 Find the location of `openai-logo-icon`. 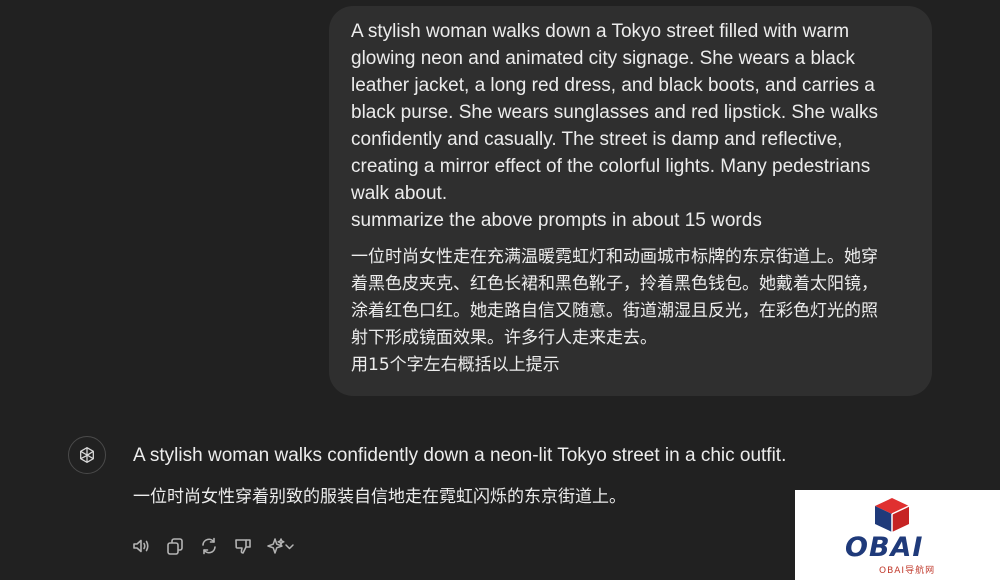

openai-logo-icon is located at coordinates (87, 455).